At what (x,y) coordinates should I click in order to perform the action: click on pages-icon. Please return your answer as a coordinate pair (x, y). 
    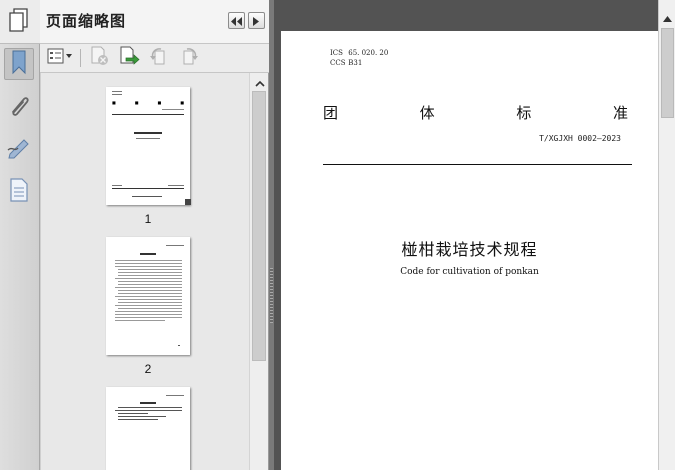
    Looking at the image, I should click on (19, 22).